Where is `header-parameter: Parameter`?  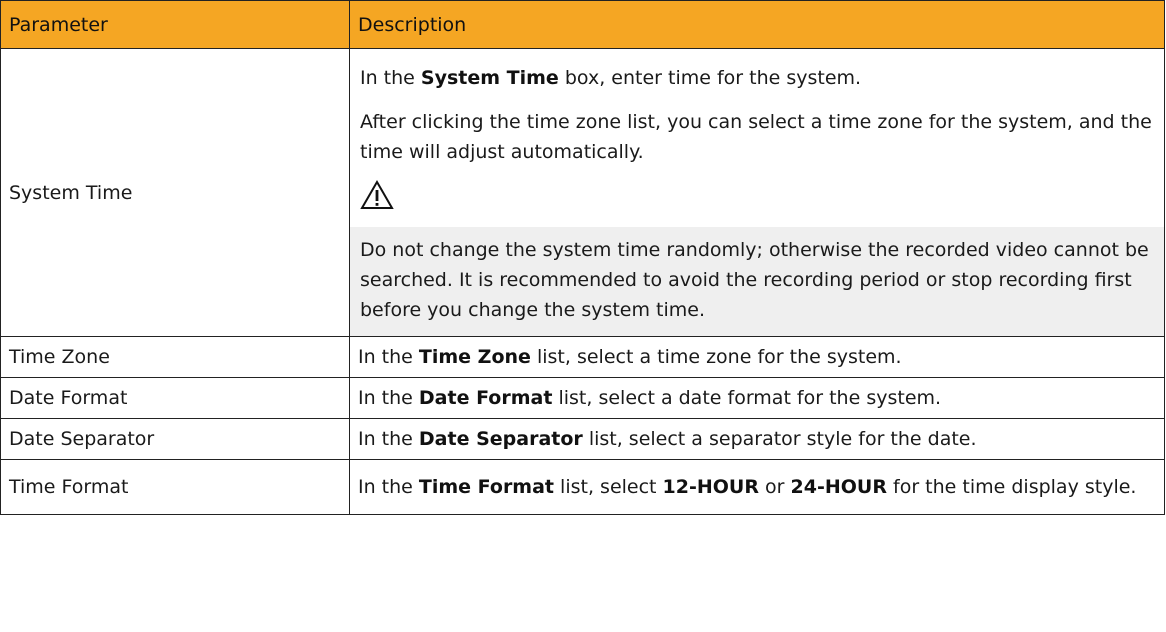 header-parameter: Parameter is located at coordinates (175, 24).